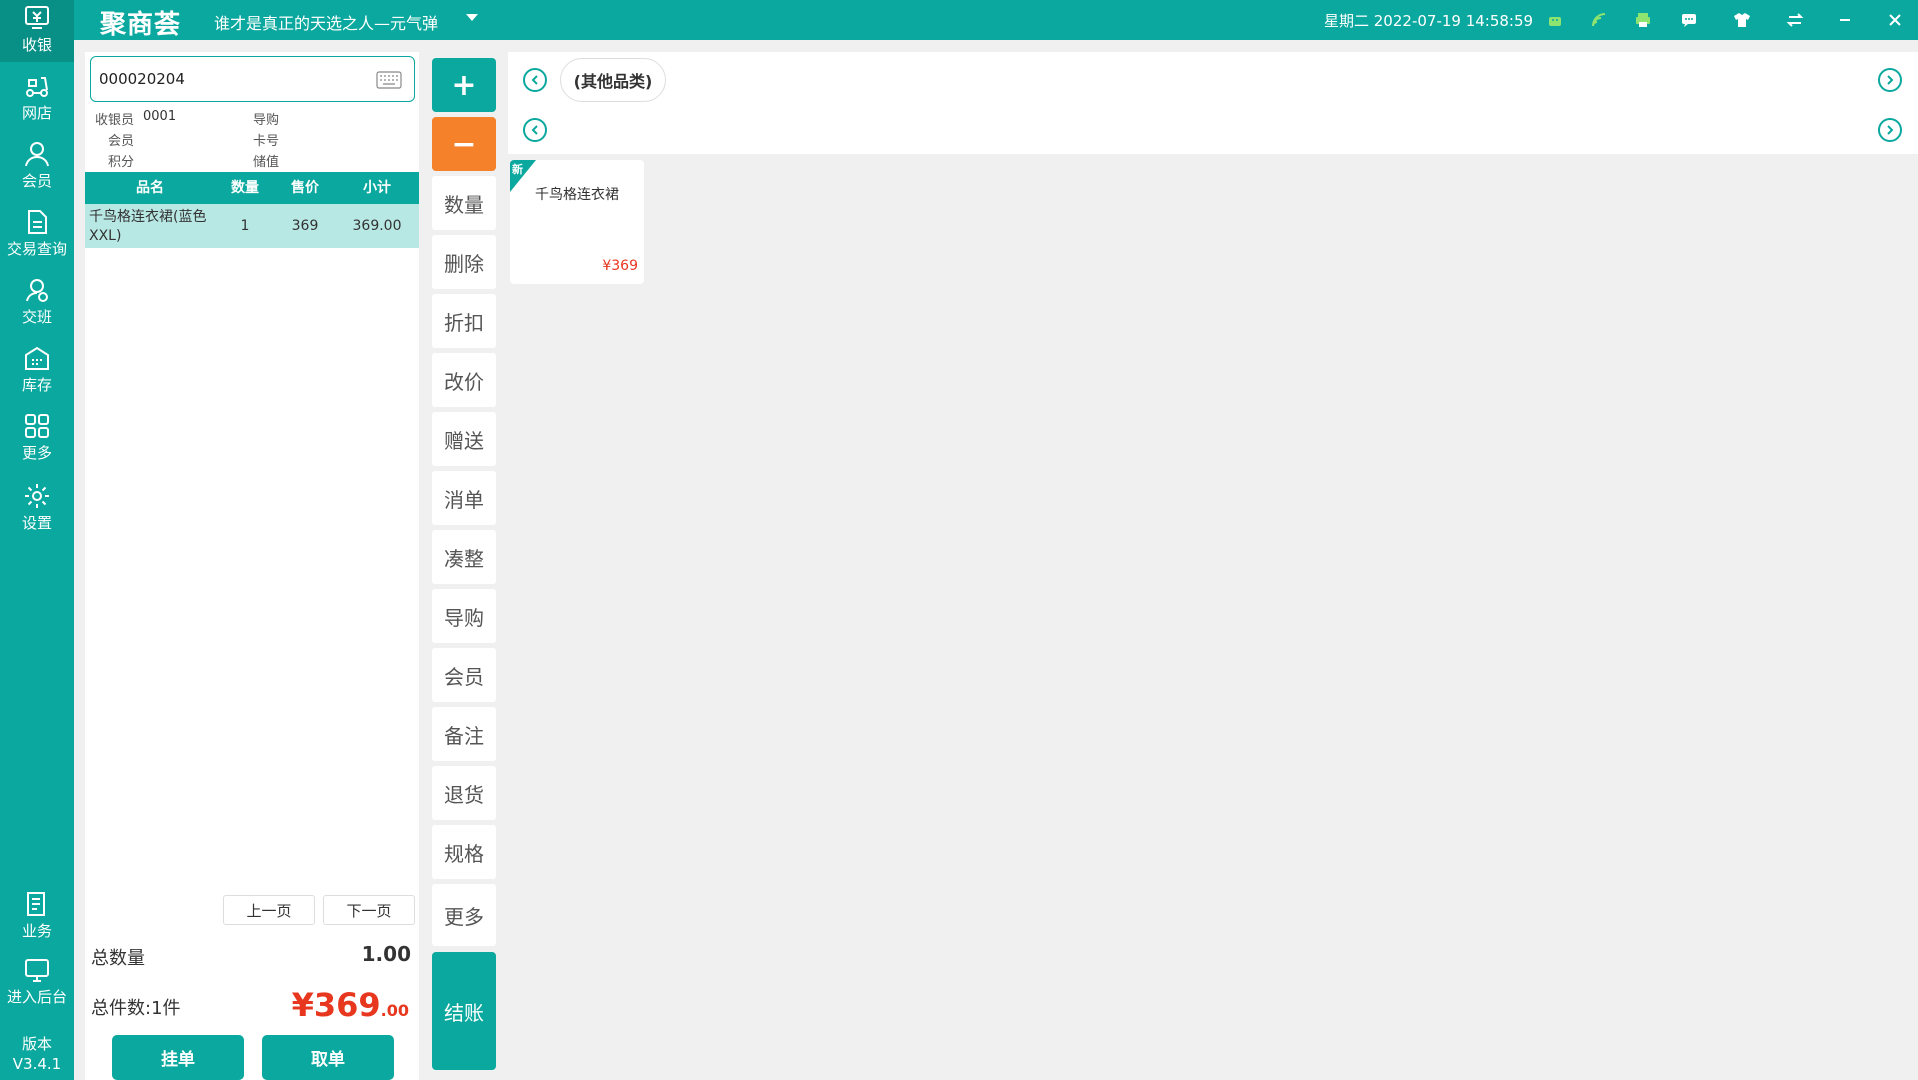  What do you see at coordinates (37, 496) in the screenshot?
I see `gear-icon` at bounding box center [37, 496].